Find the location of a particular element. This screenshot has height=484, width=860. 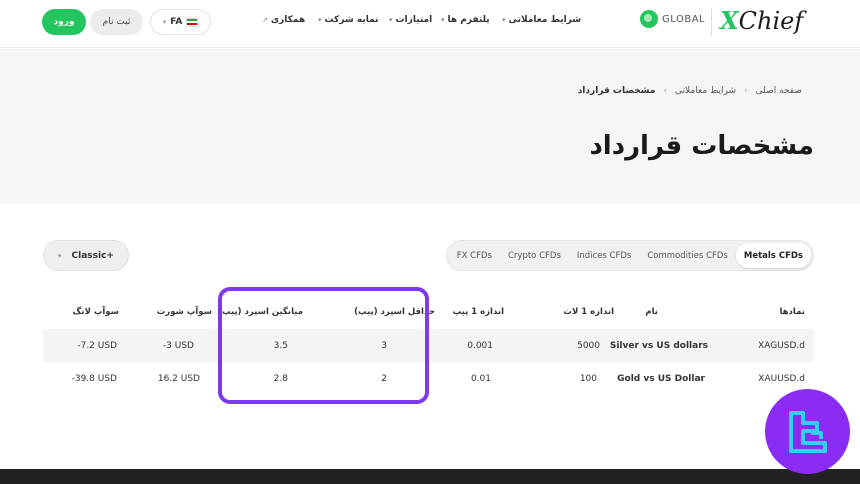

column-header: اندازه 1 پیپ is located at coordinates (478, 312).